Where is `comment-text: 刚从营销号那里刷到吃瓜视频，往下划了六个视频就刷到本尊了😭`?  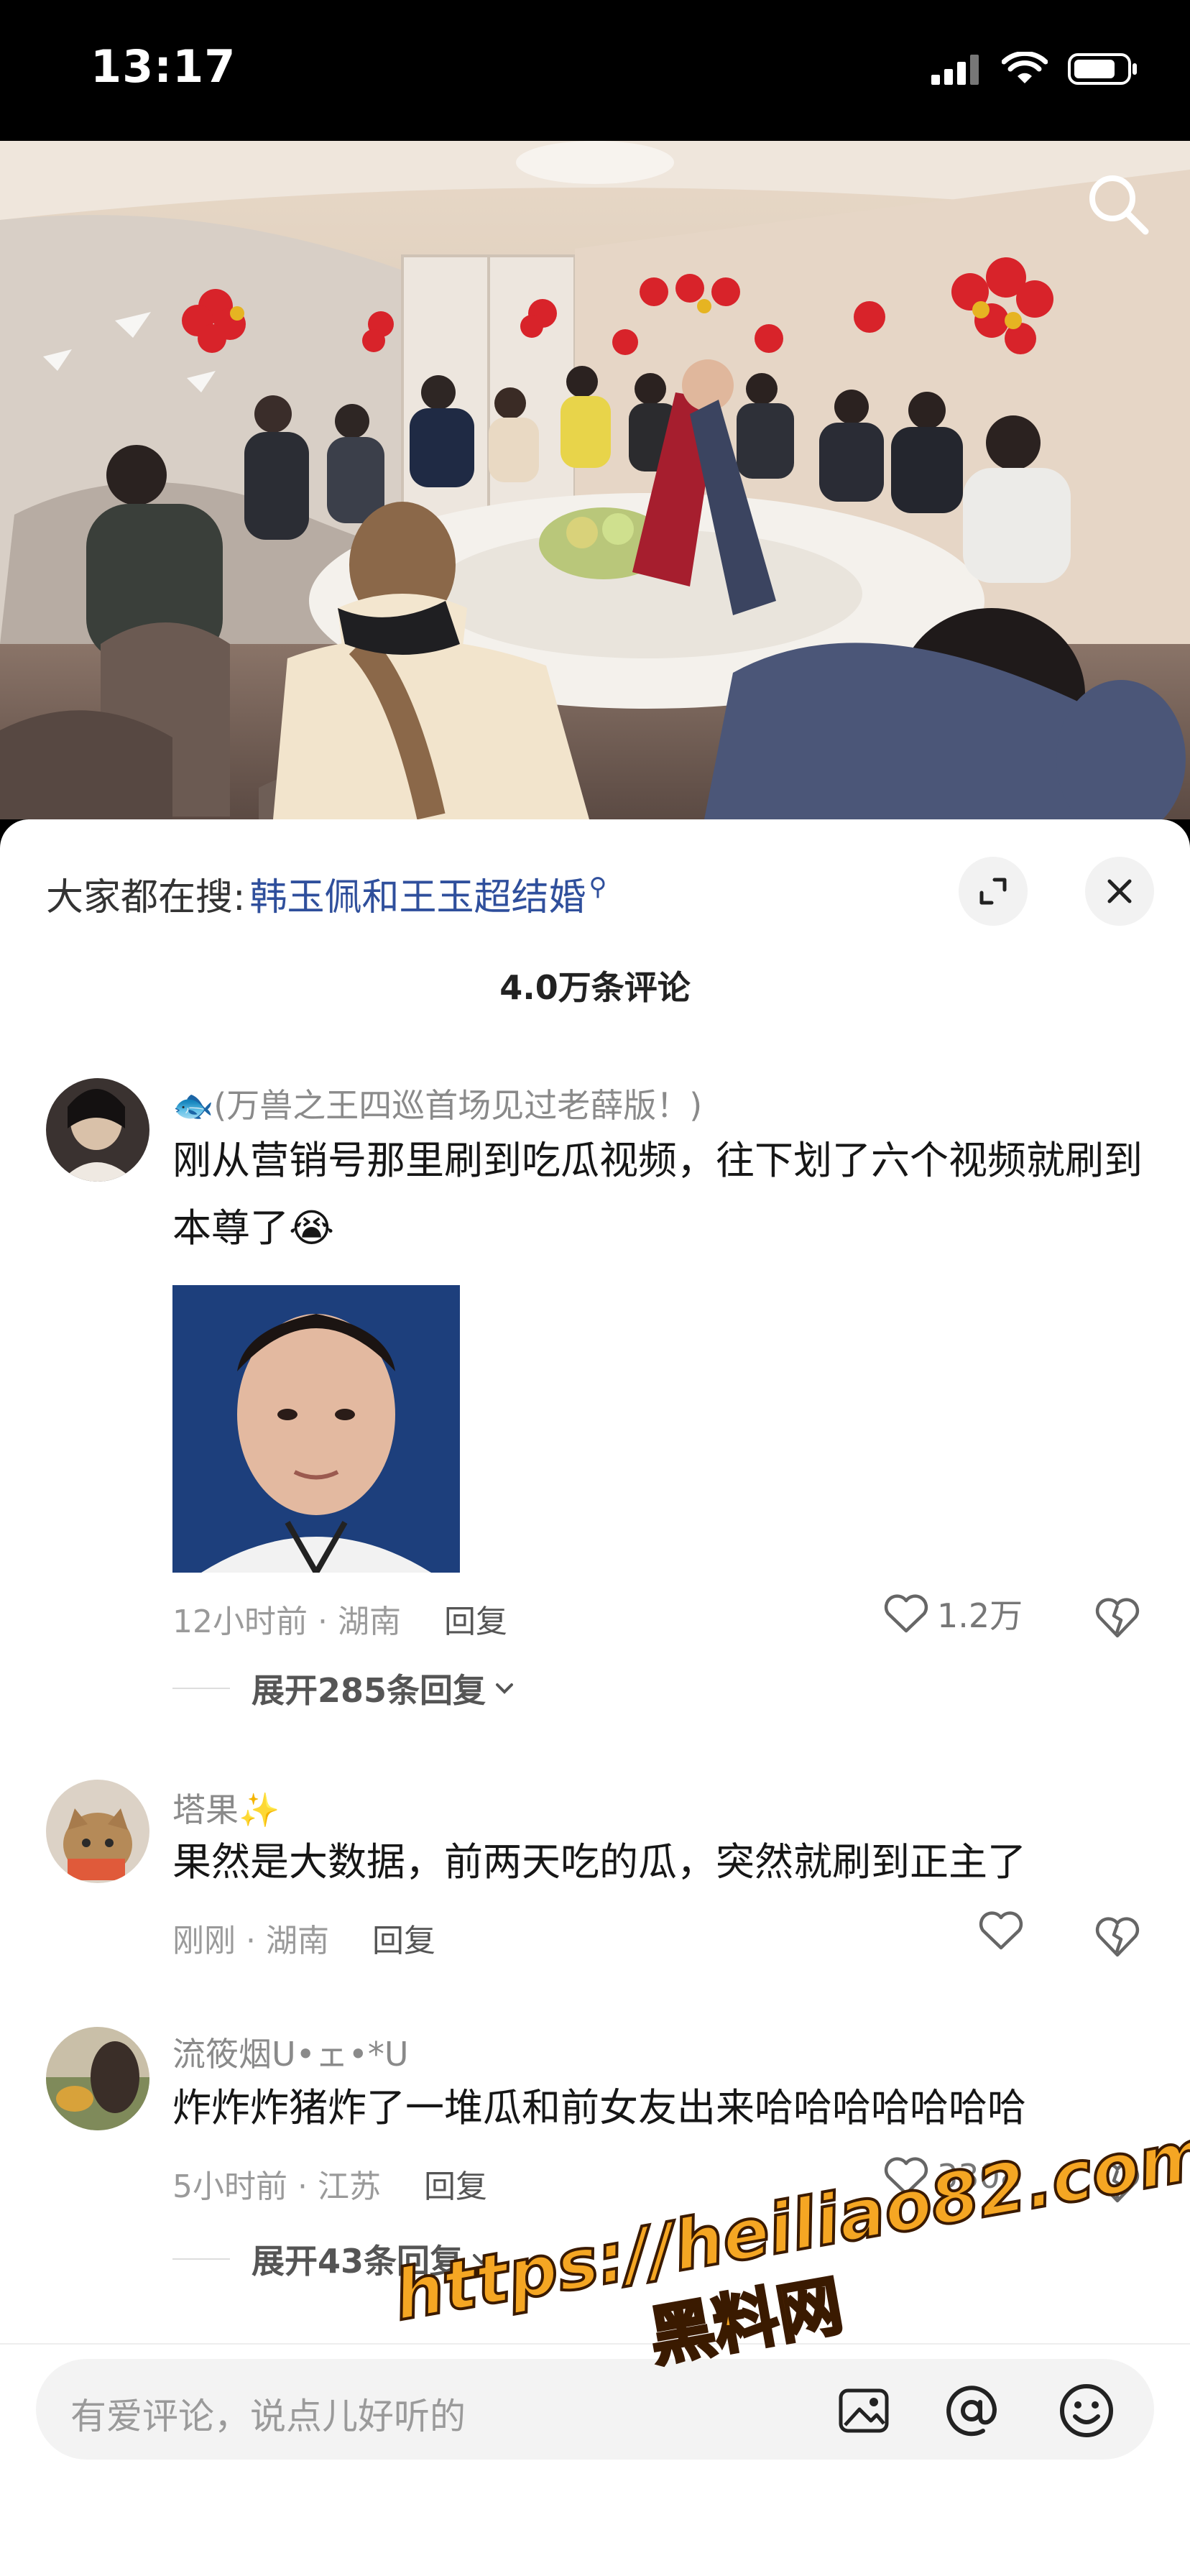 comment-text: 刚从营销号那里刷到吃瓜视频，往下划了六个视频就刷到本尊了😭 is located at coordinates (657, 1194).